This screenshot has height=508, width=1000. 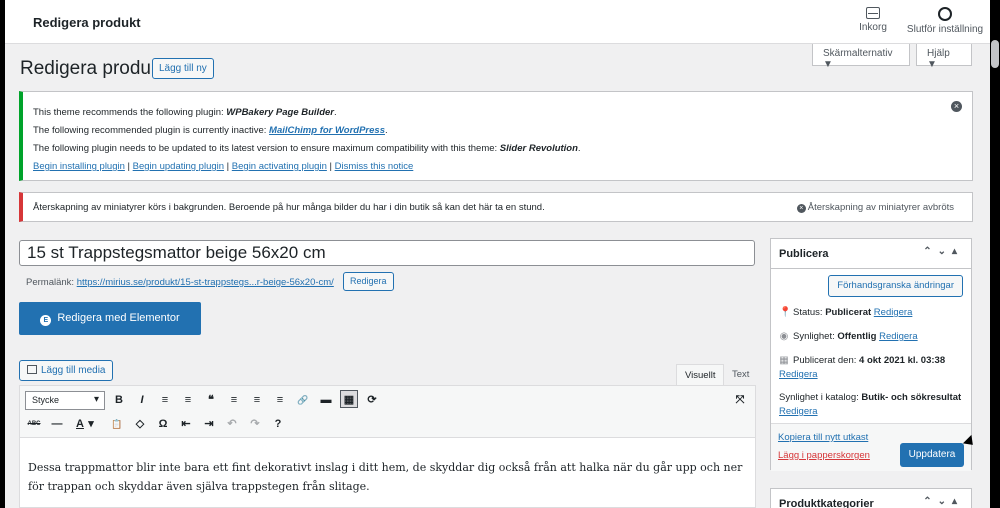 What do you see at coordinates (209, 424) in the screenshot?
I see `indent-icon: ⇥` at bounding box center [209, 424].